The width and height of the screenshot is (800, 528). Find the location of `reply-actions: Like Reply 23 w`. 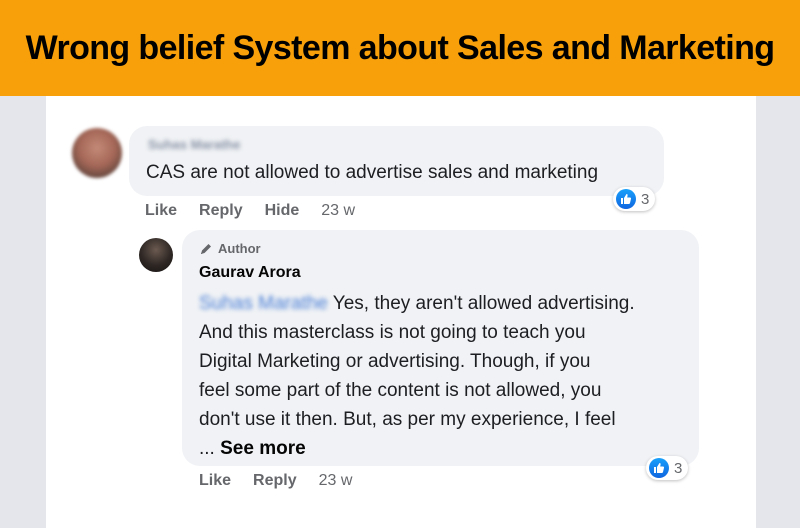

reply-actions: Like Reply 23 w is located at coordinates (275, 481).